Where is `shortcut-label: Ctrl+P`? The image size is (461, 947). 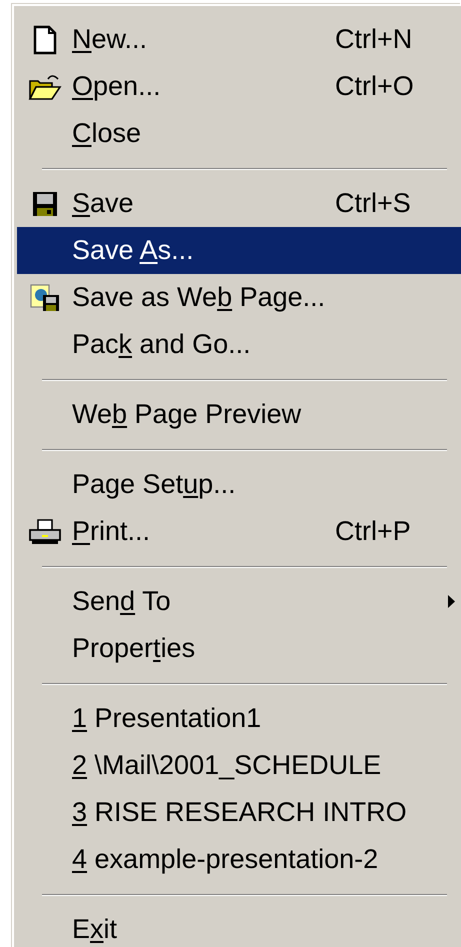
shortcut-label: Ctrl+P is located at coordinates (373, 531).